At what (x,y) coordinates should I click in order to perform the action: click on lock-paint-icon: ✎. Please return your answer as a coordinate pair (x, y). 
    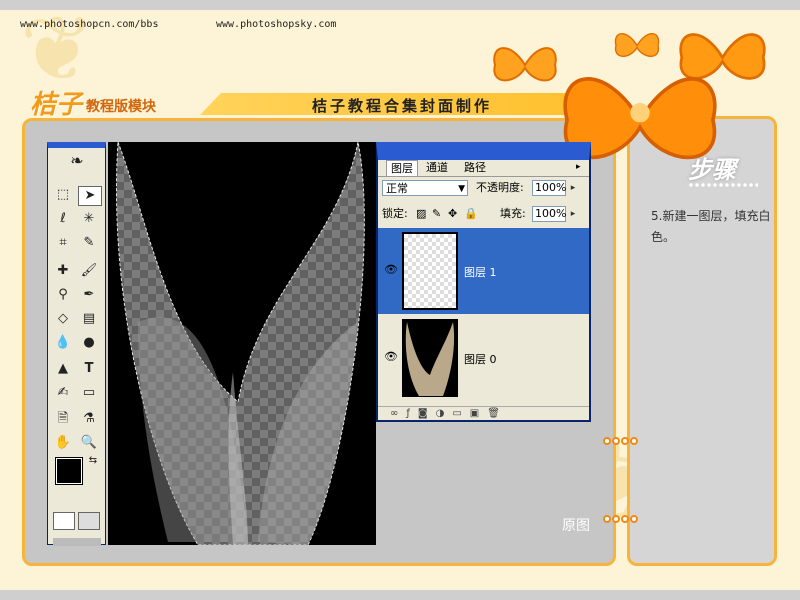
    Looking at the image, I should click on (436, 214).